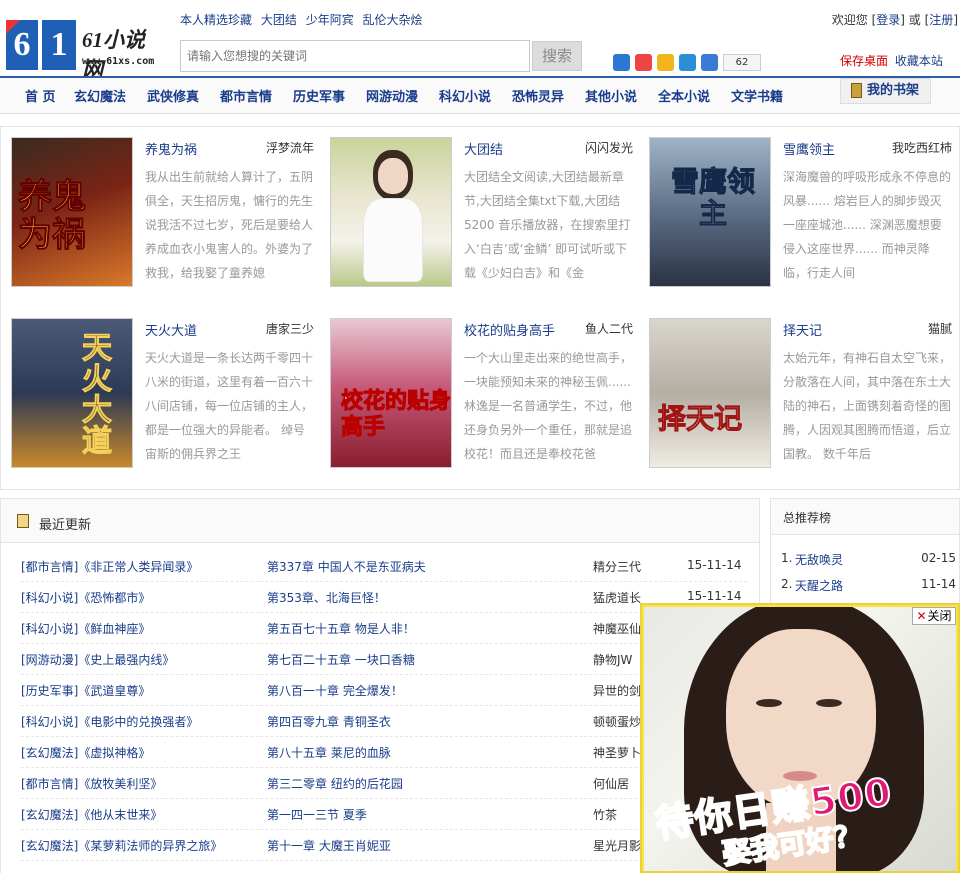  Describe the element at coordinates (665, 62) in the screenshot. I see `qzone-icon` at that location.